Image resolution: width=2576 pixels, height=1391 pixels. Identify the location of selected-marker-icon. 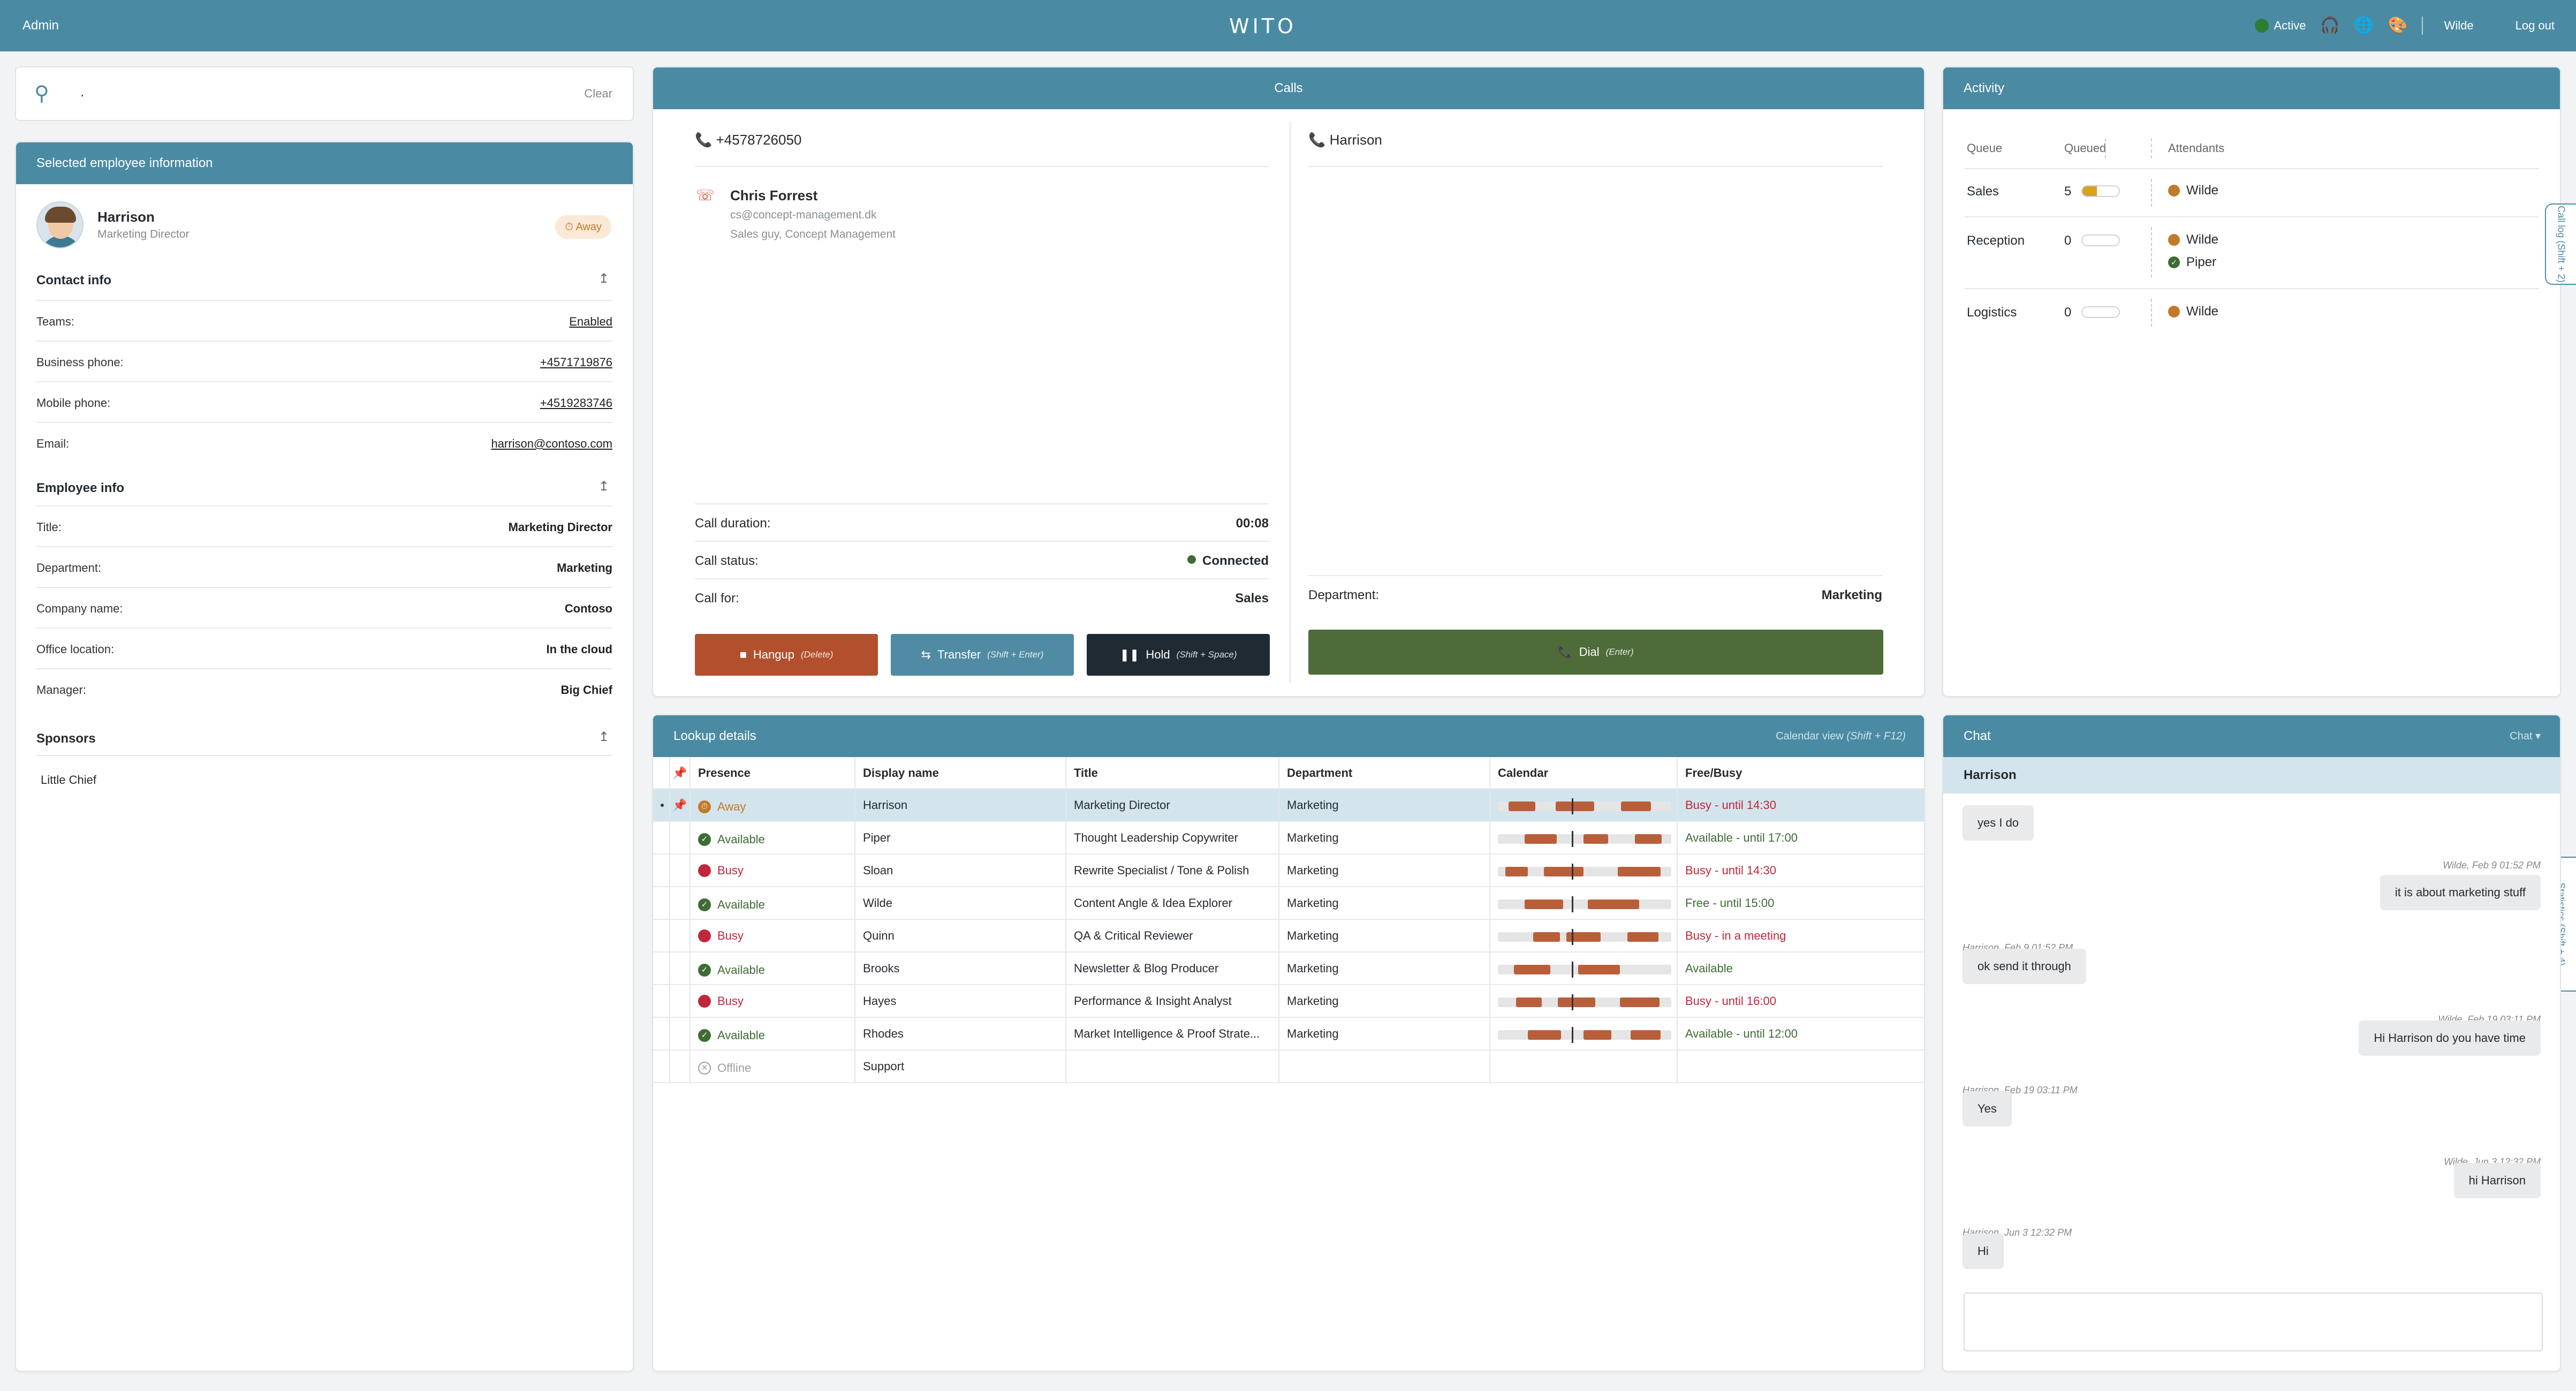
(662, 805).